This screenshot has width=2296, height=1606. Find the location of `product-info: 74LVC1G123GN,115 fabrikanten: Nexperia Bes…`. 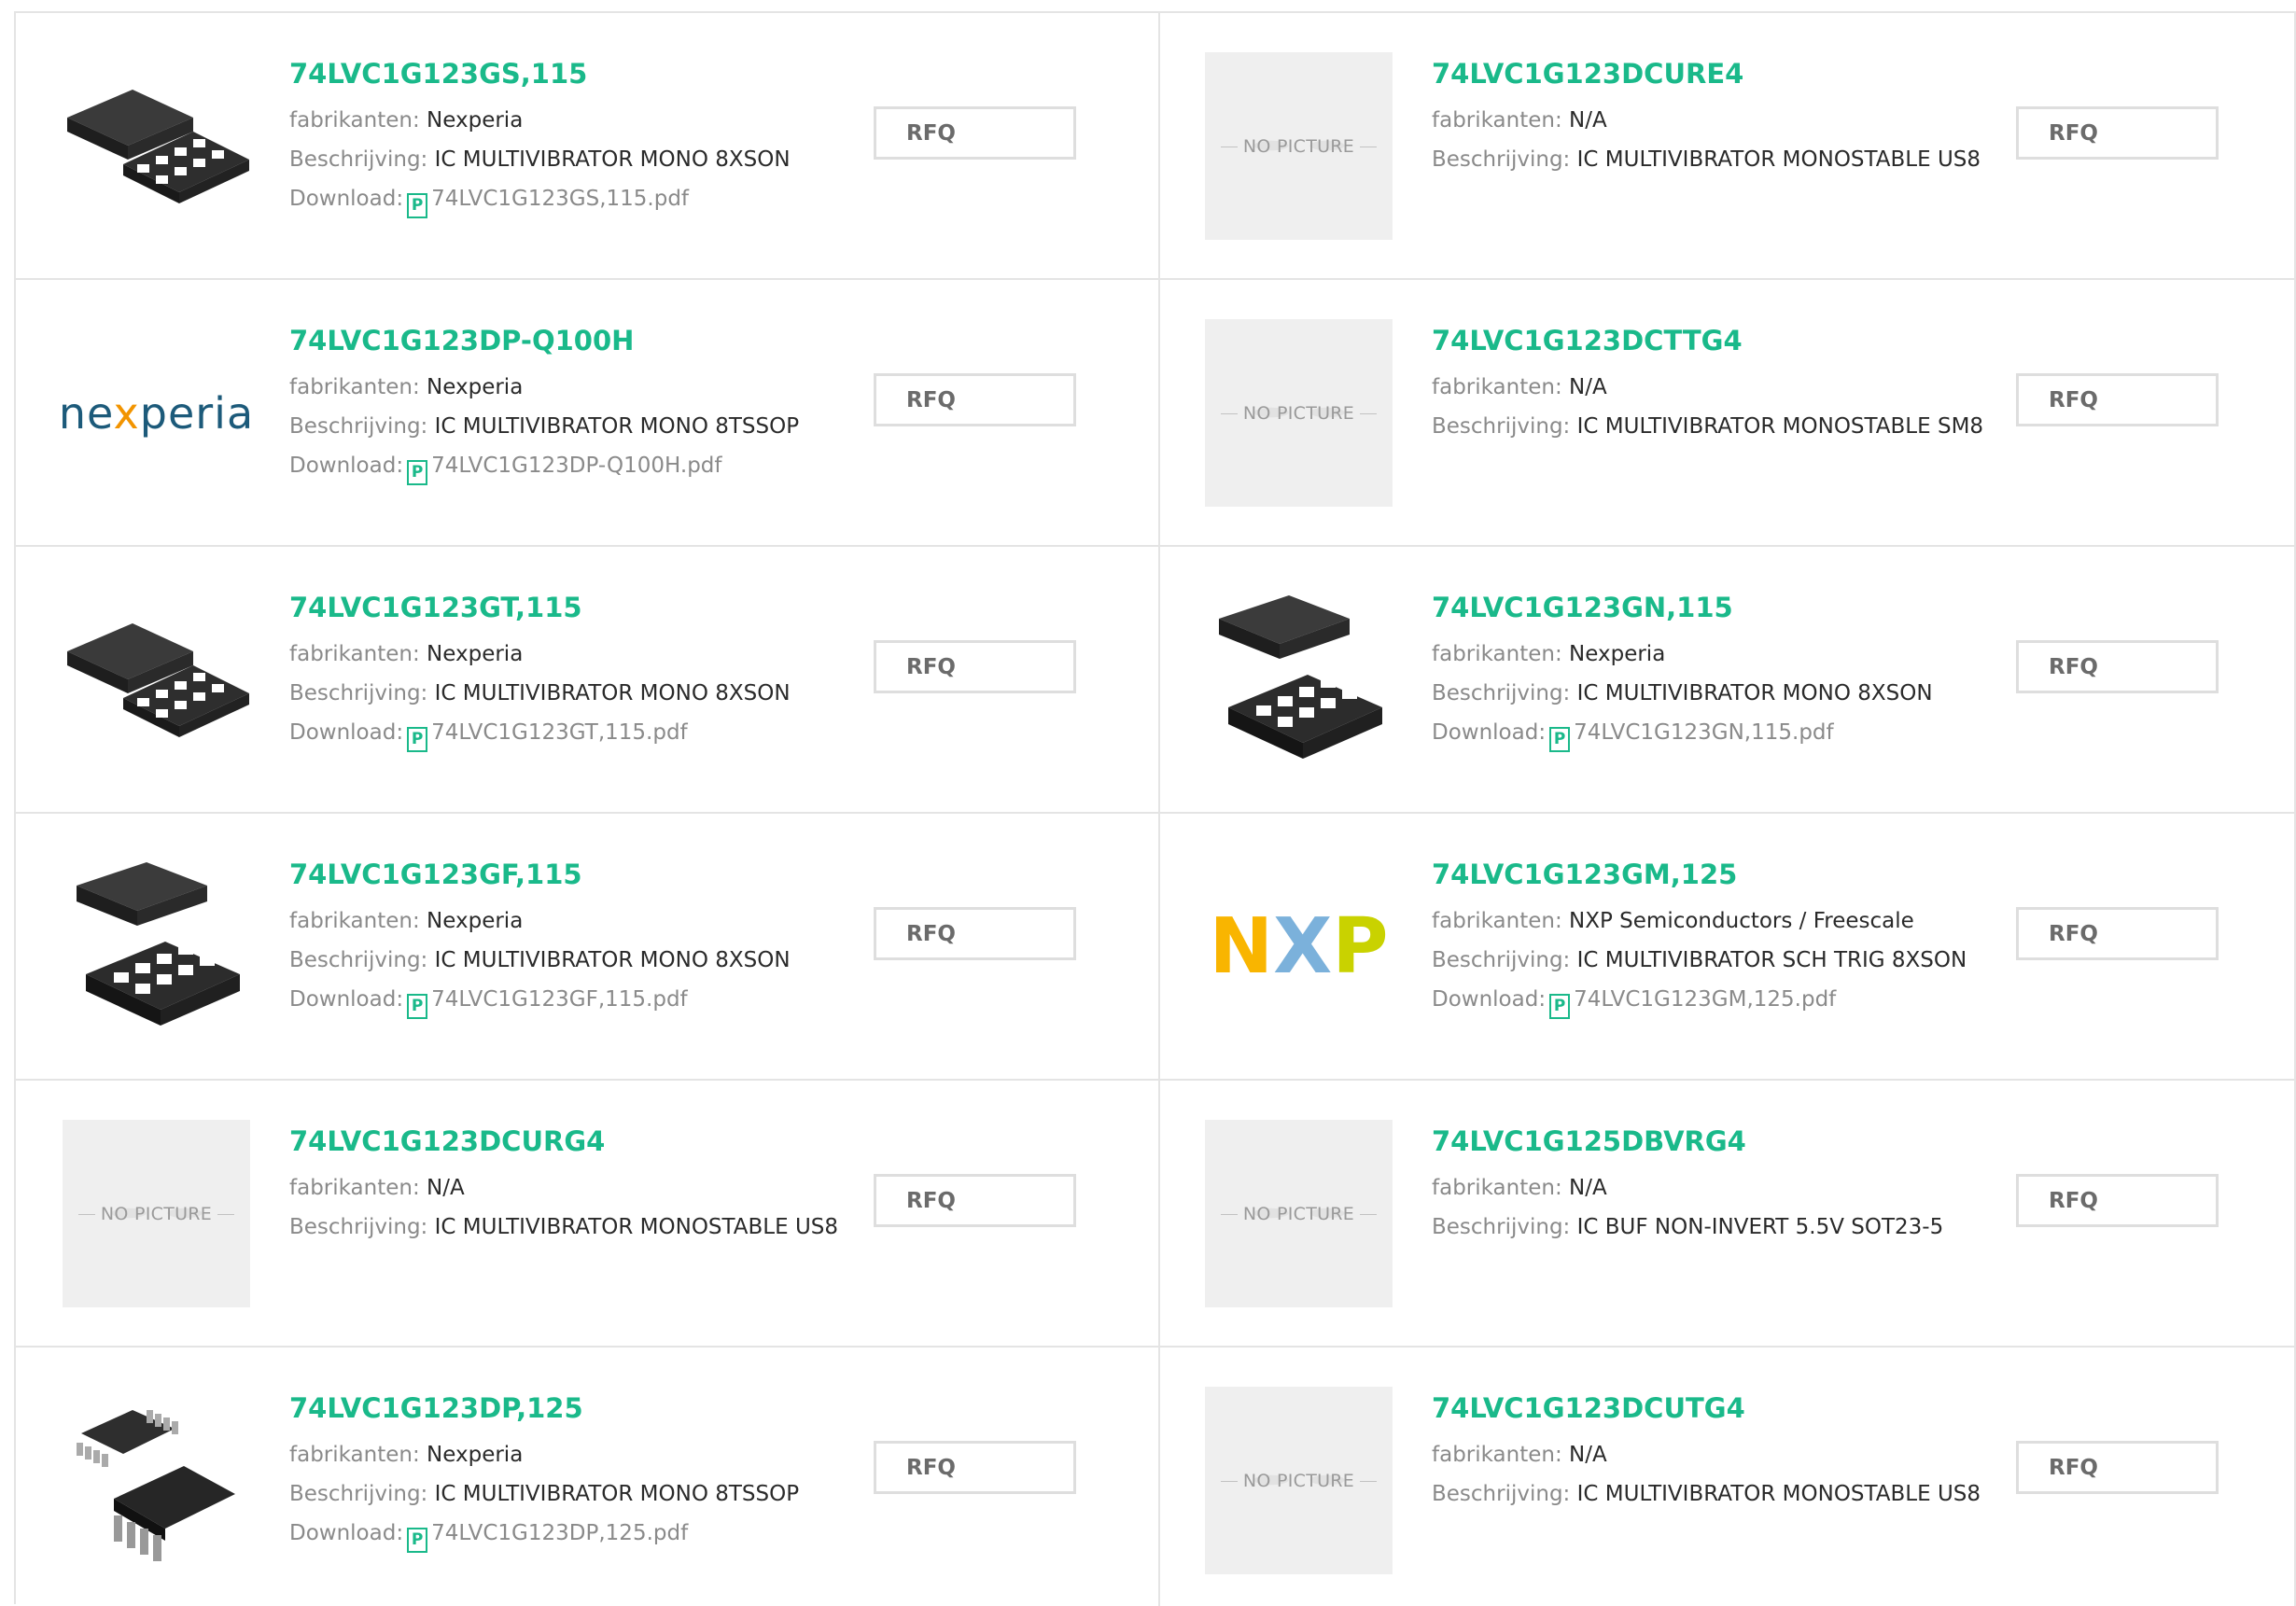

product-info: 74LVC1G123GN,115 fabrikanten: Nexperia Bes… is located at coordinates (1682, 671).